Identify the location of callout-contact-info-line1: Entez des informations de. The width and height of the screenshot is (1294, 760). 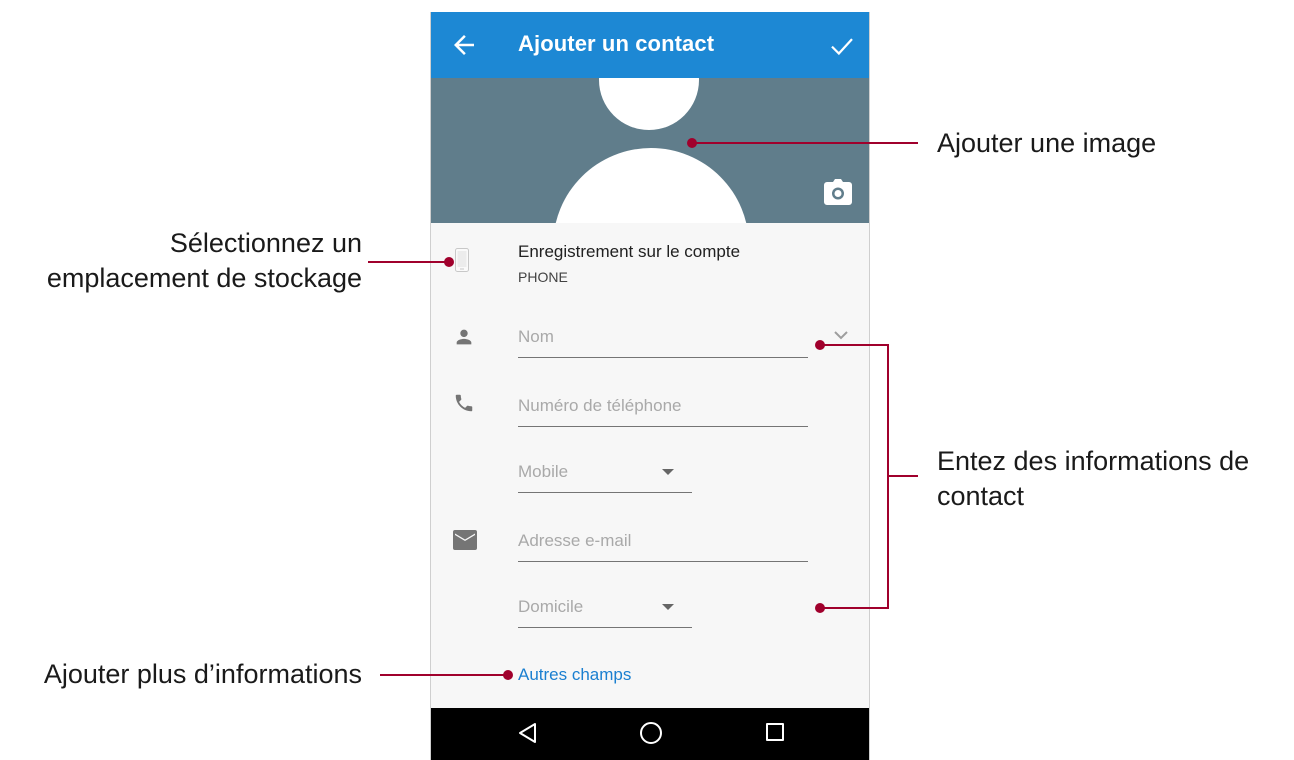
(1093, 461).